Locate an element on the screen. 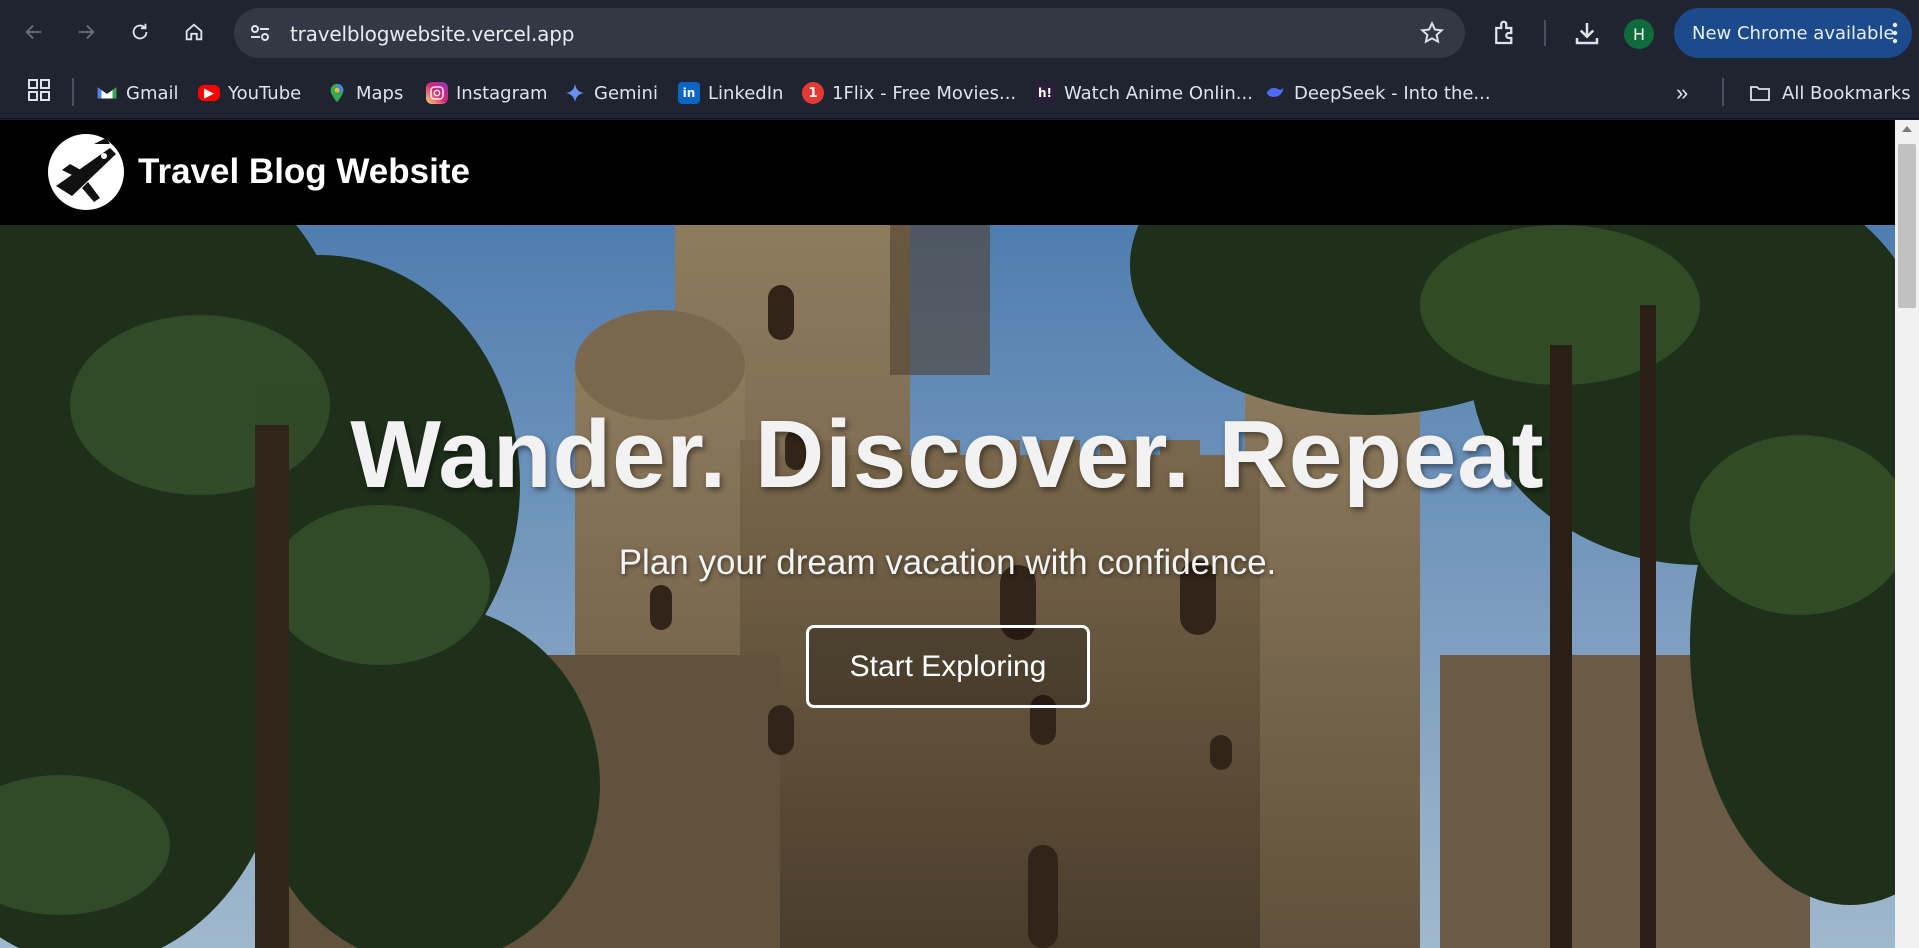 This screenshot has width=1919, height=948. reload-button is located at coordinates (140, 32).